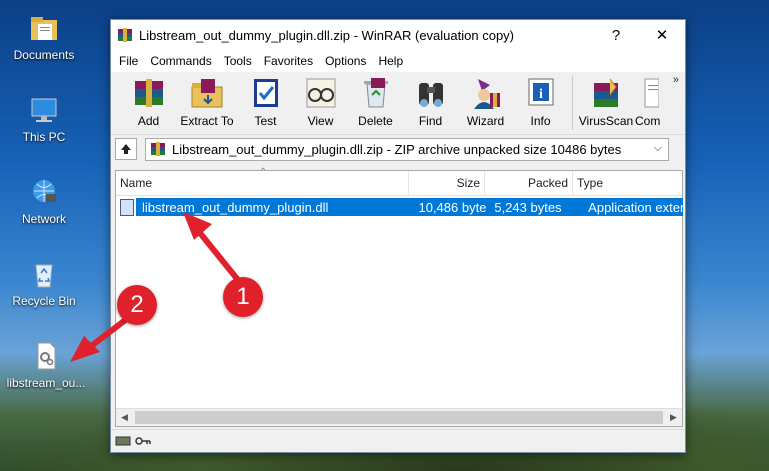 This screenshot has height=471, width=769. What do you see at coordinates (243, 297) in the screenshot?
I see `step-badge-1: 1` at bounding box center [243, 297].